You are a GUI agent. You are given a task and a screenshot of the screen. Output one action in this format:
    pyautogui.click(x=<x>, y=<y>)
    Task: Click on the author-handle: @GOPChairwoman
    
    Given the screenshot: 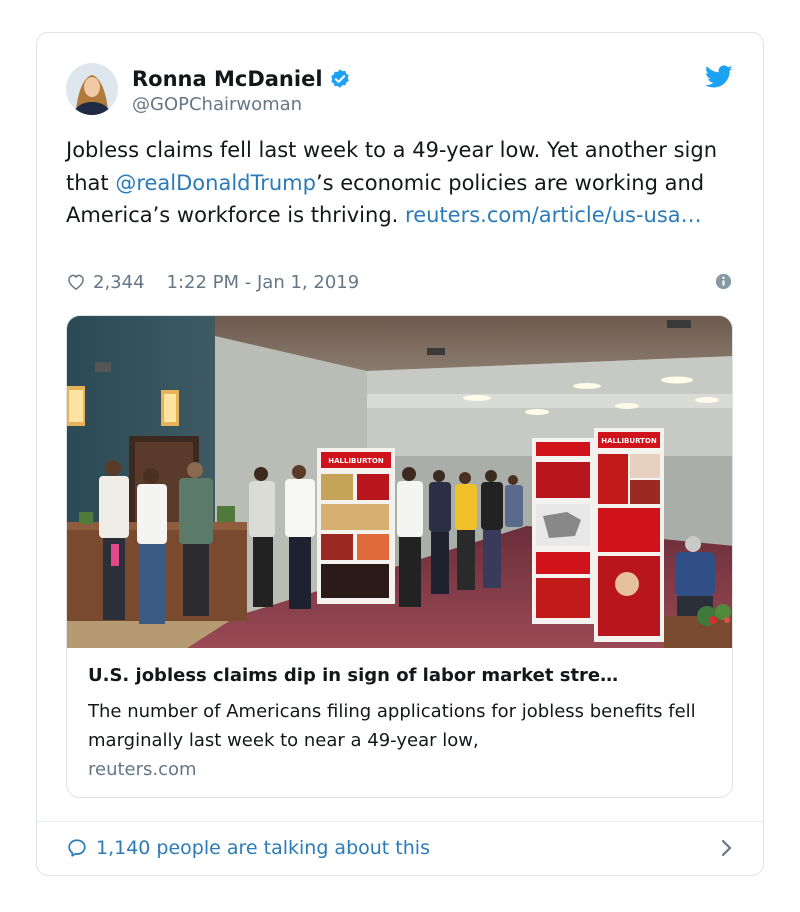 What is the action you would take?
    pyautogui.click(x=217, y=104)
    